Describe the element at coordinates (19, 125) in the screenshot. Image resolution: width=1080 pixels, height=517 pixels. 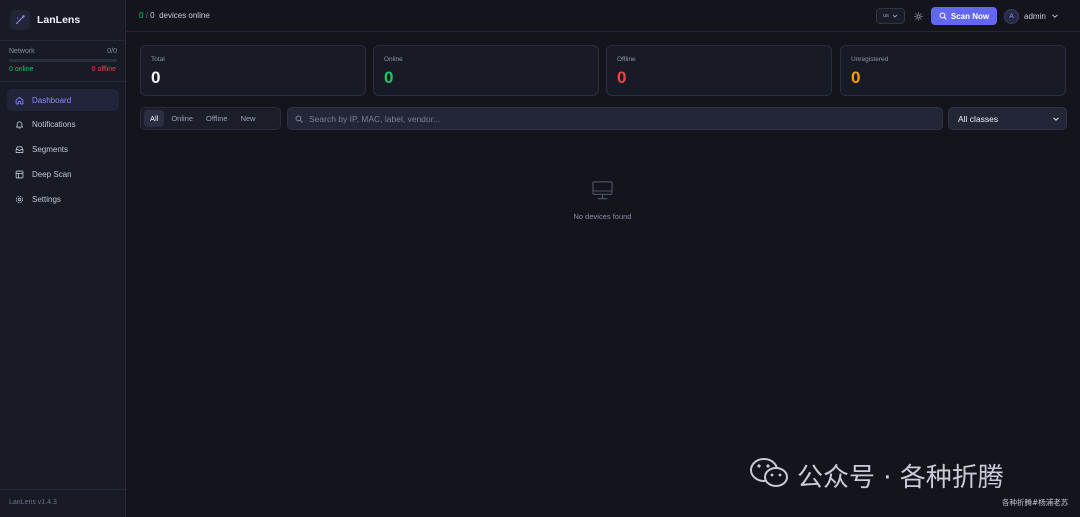
I see `bell-icon` at that location.